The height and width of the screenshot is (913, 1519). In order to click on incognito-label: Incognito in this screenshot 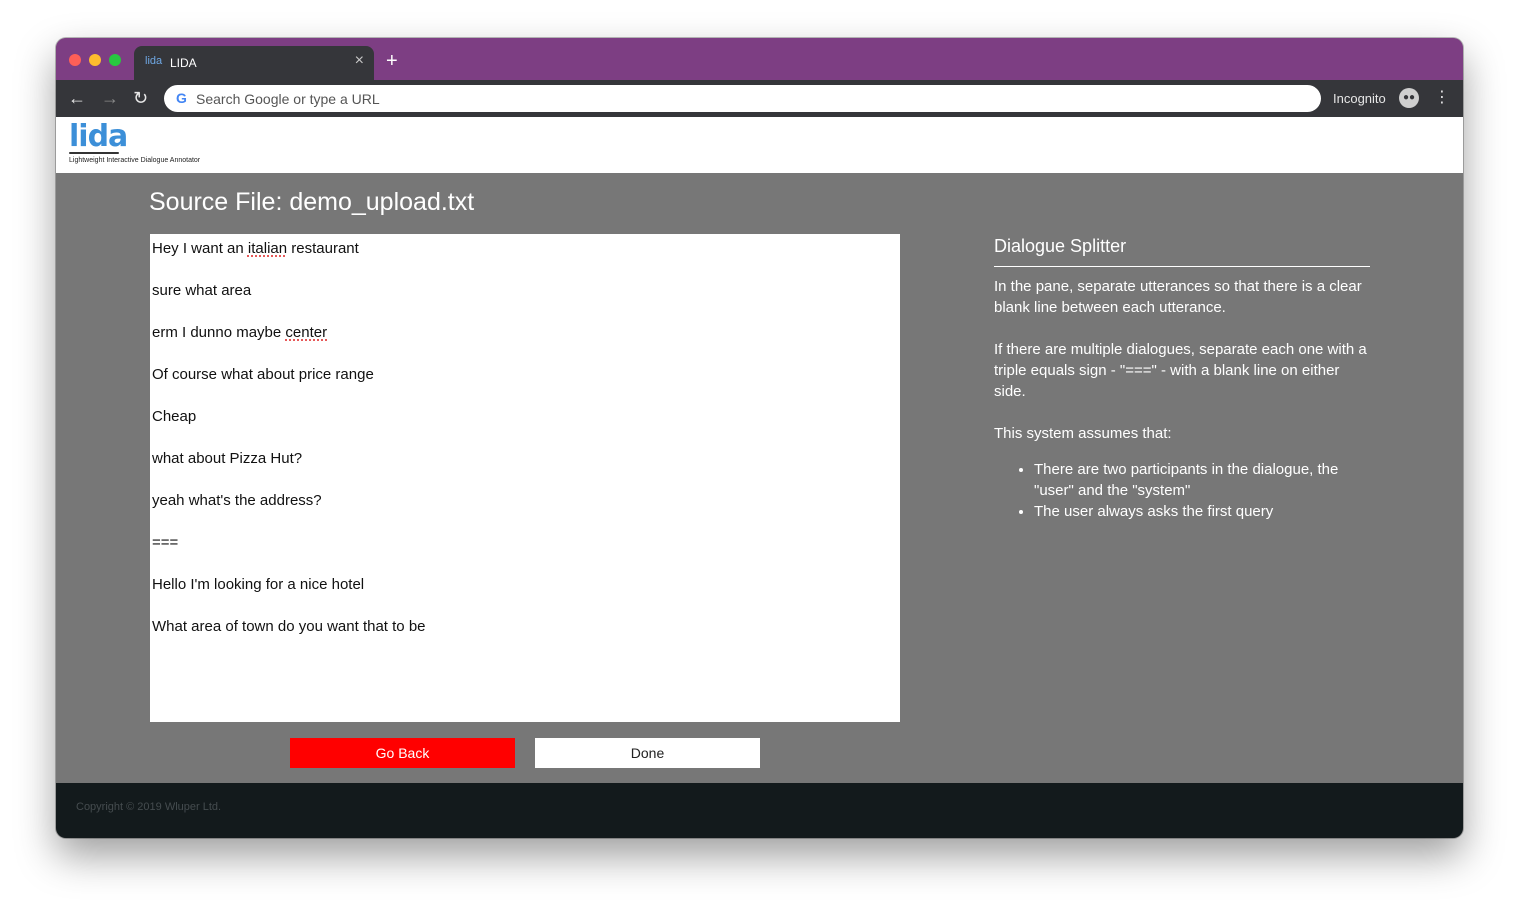, I will do `click(1359, 98)`.